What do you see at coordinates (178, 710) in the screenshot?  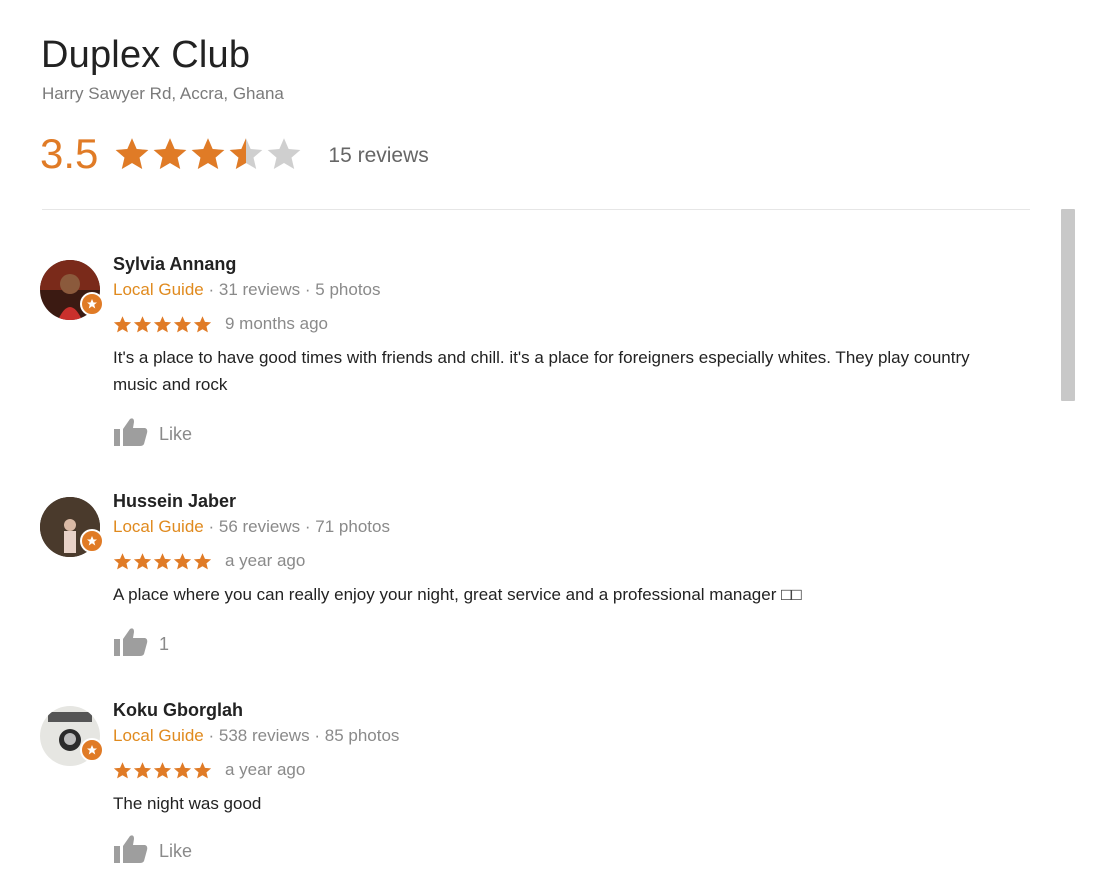 I see `reviewer-name: Koku Gborglah` at bounding box center [178, 710].